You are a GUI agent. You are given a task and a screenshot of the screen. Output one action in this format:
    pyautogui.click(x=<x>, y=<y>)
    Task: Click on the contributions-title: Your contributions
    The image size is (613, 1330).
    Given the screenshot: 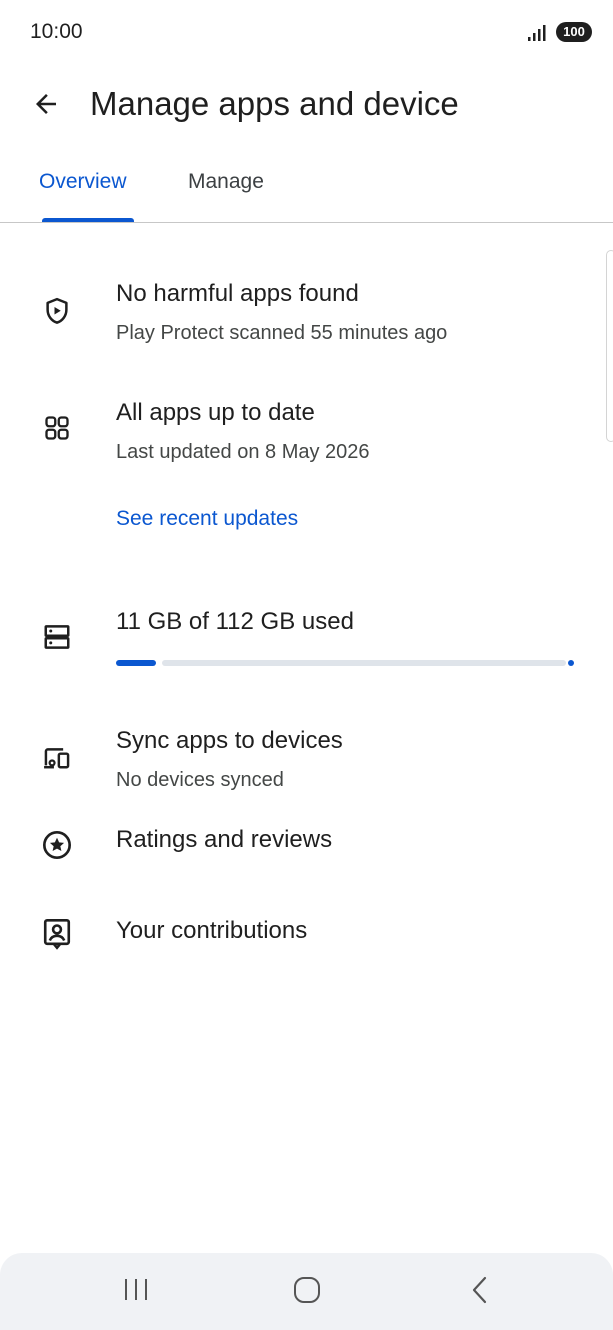 What is the action you would take?
    pyautogui.click(x=212, y=930)
    